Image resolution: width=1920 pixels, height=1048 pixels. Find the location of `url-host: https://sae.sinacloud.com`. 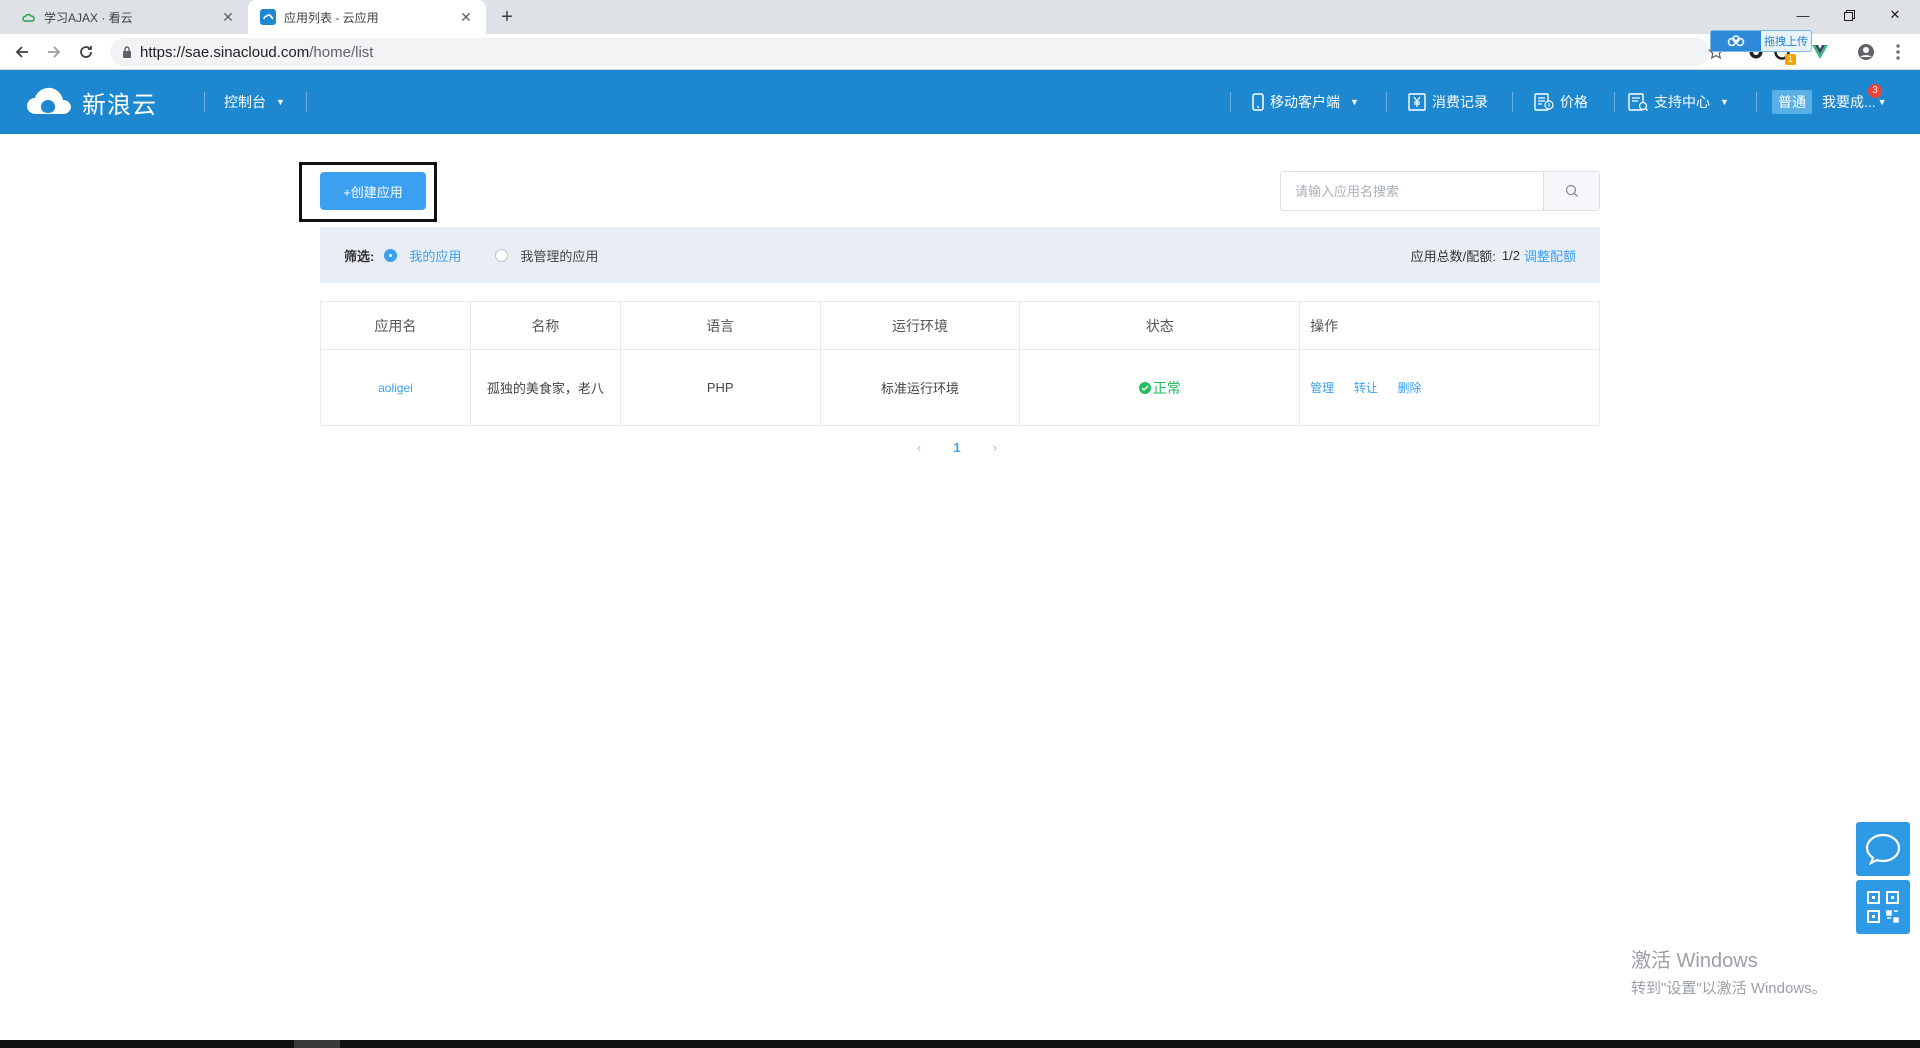

url-host: https://sae.sinacloud.com is located at coordinates (225, 52).